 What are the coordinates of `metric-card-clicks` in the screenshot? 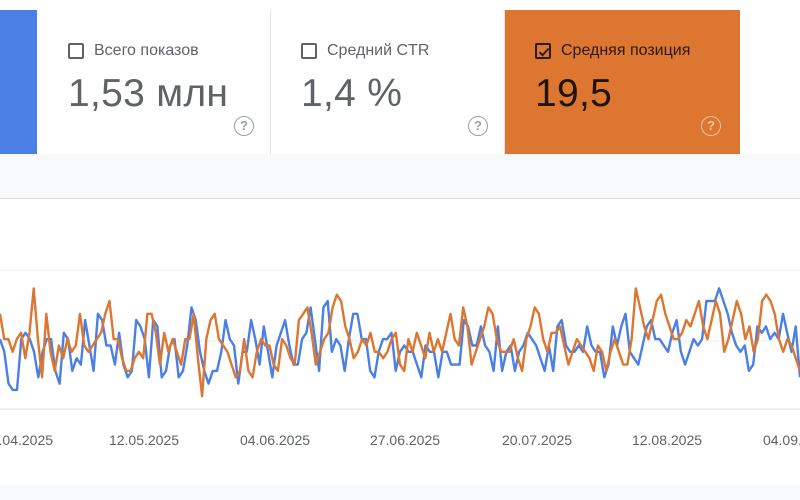 It's located at (18, 82).